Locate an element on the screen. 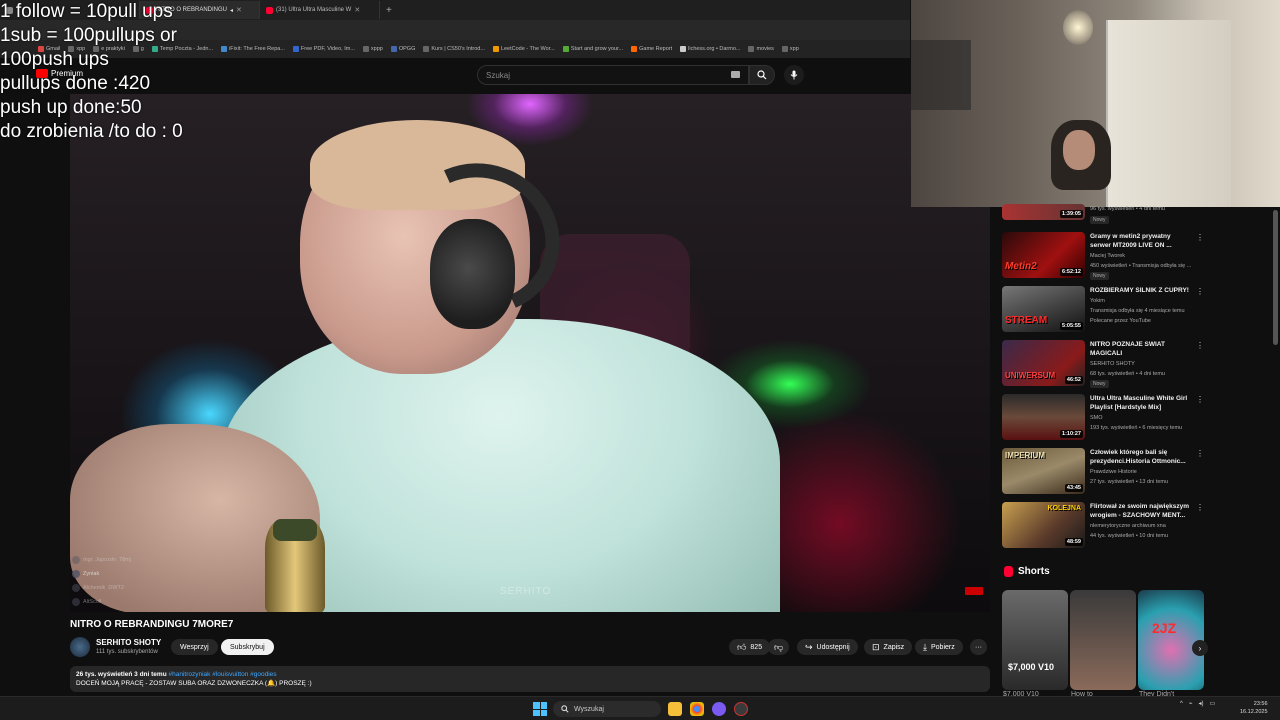 This screenshot has height=720, width=1280. tab-second: (31) Ultra Ultra Masculine W ✕ is located at coordinates (320, 10).